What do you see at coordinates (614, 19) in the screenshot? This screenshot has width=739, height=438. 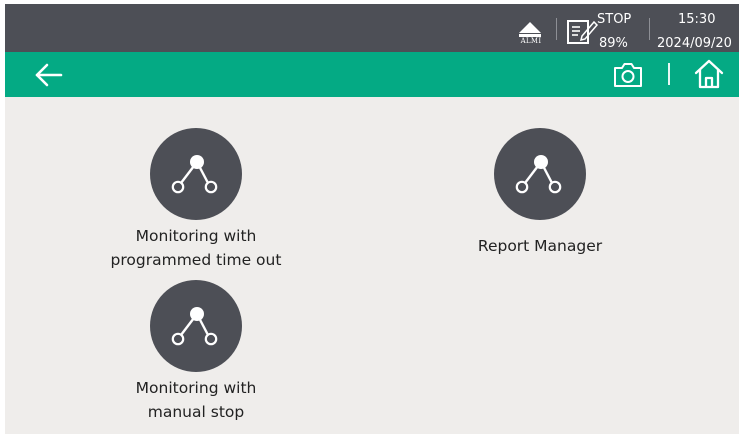 I see `run-state-text: STOP` at bounding box center [614, 19].